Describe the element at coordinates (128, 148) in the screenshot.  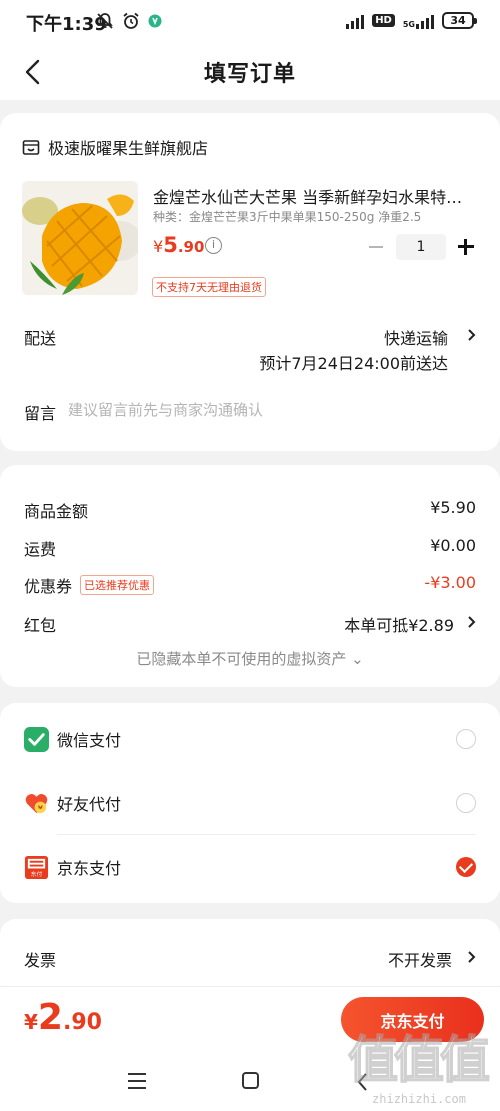
I see `store-name: 极速版曜果生鲜旗舰店` at that location.